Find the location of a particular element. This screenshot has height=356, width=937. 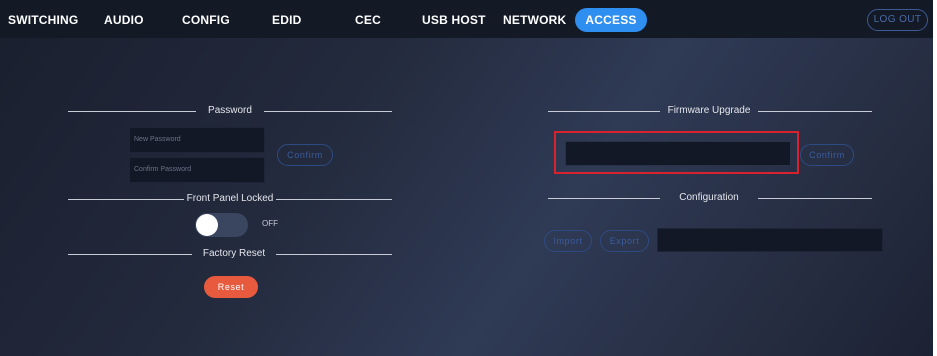

configuration-section-header: Configuration is located at coordinates (710, 198).